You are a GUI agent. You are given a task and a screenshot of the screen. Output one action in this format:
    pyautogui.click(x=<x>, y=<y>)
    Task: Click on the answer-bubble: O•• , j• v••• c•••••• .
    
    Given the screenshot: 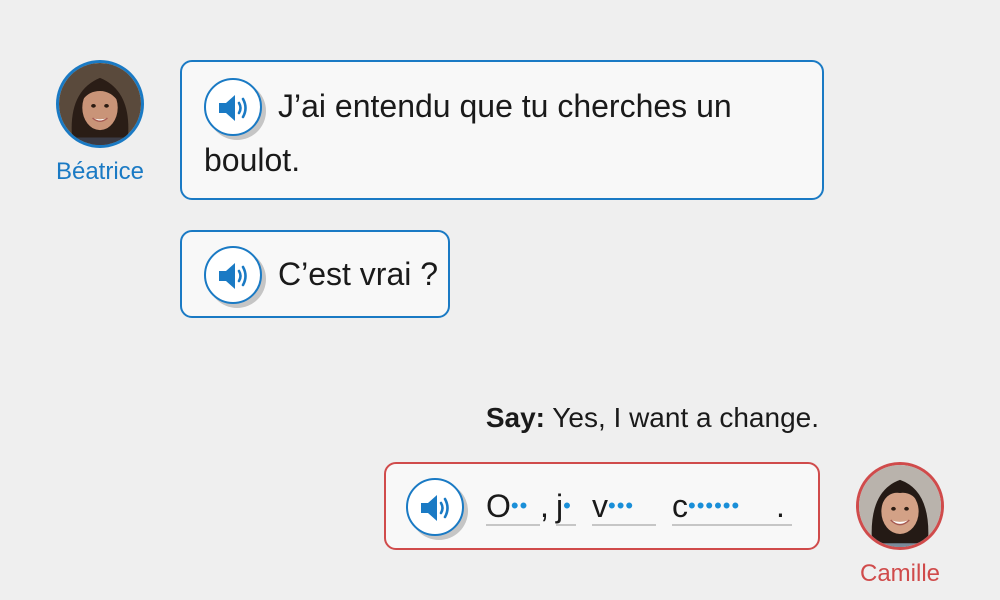 What is the action you would take?
    pyautogui.click(x=602, y=506)
    